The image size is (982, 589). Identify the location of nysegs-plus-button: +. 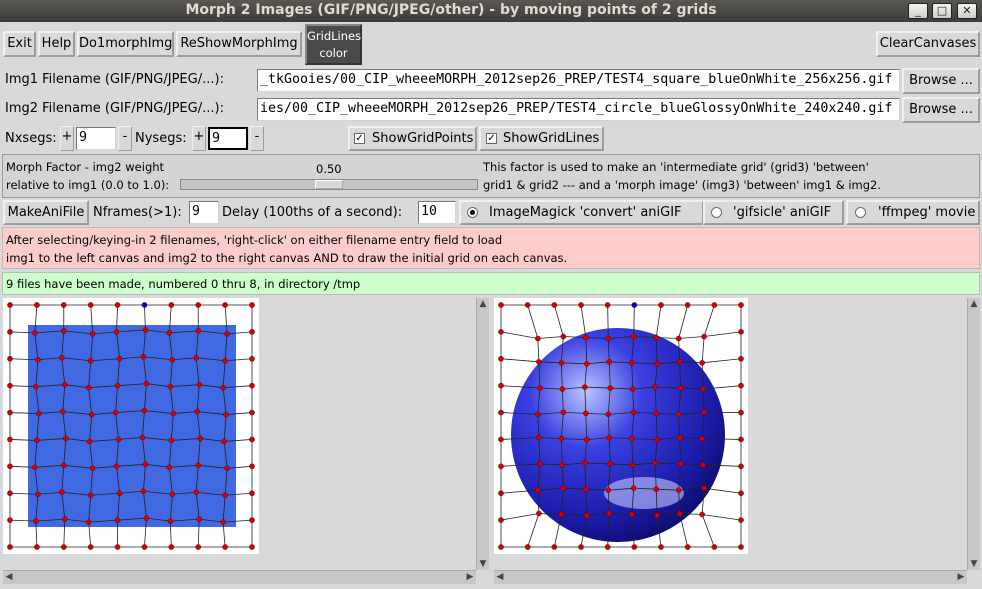
(199, 138).